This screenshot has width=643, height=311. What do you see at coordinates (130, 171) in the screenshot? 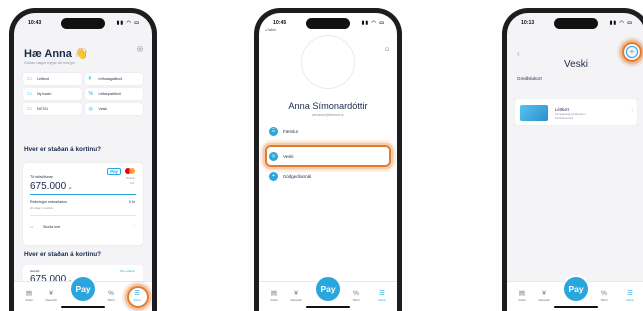
I see `mastercard-icon` at bounding box center [130, 171].